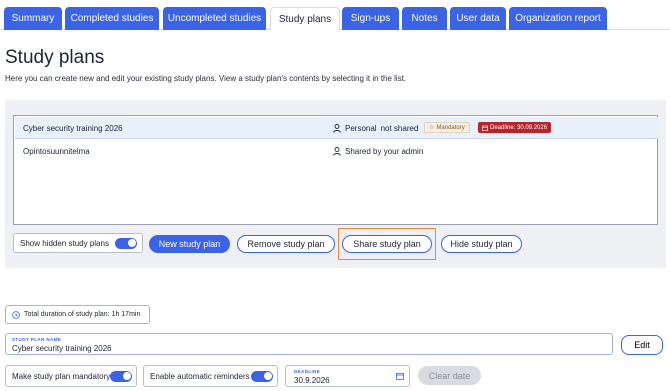  I want to click on deadline-badge-label: Deadline: 30.09.2026, so click(519, 127).